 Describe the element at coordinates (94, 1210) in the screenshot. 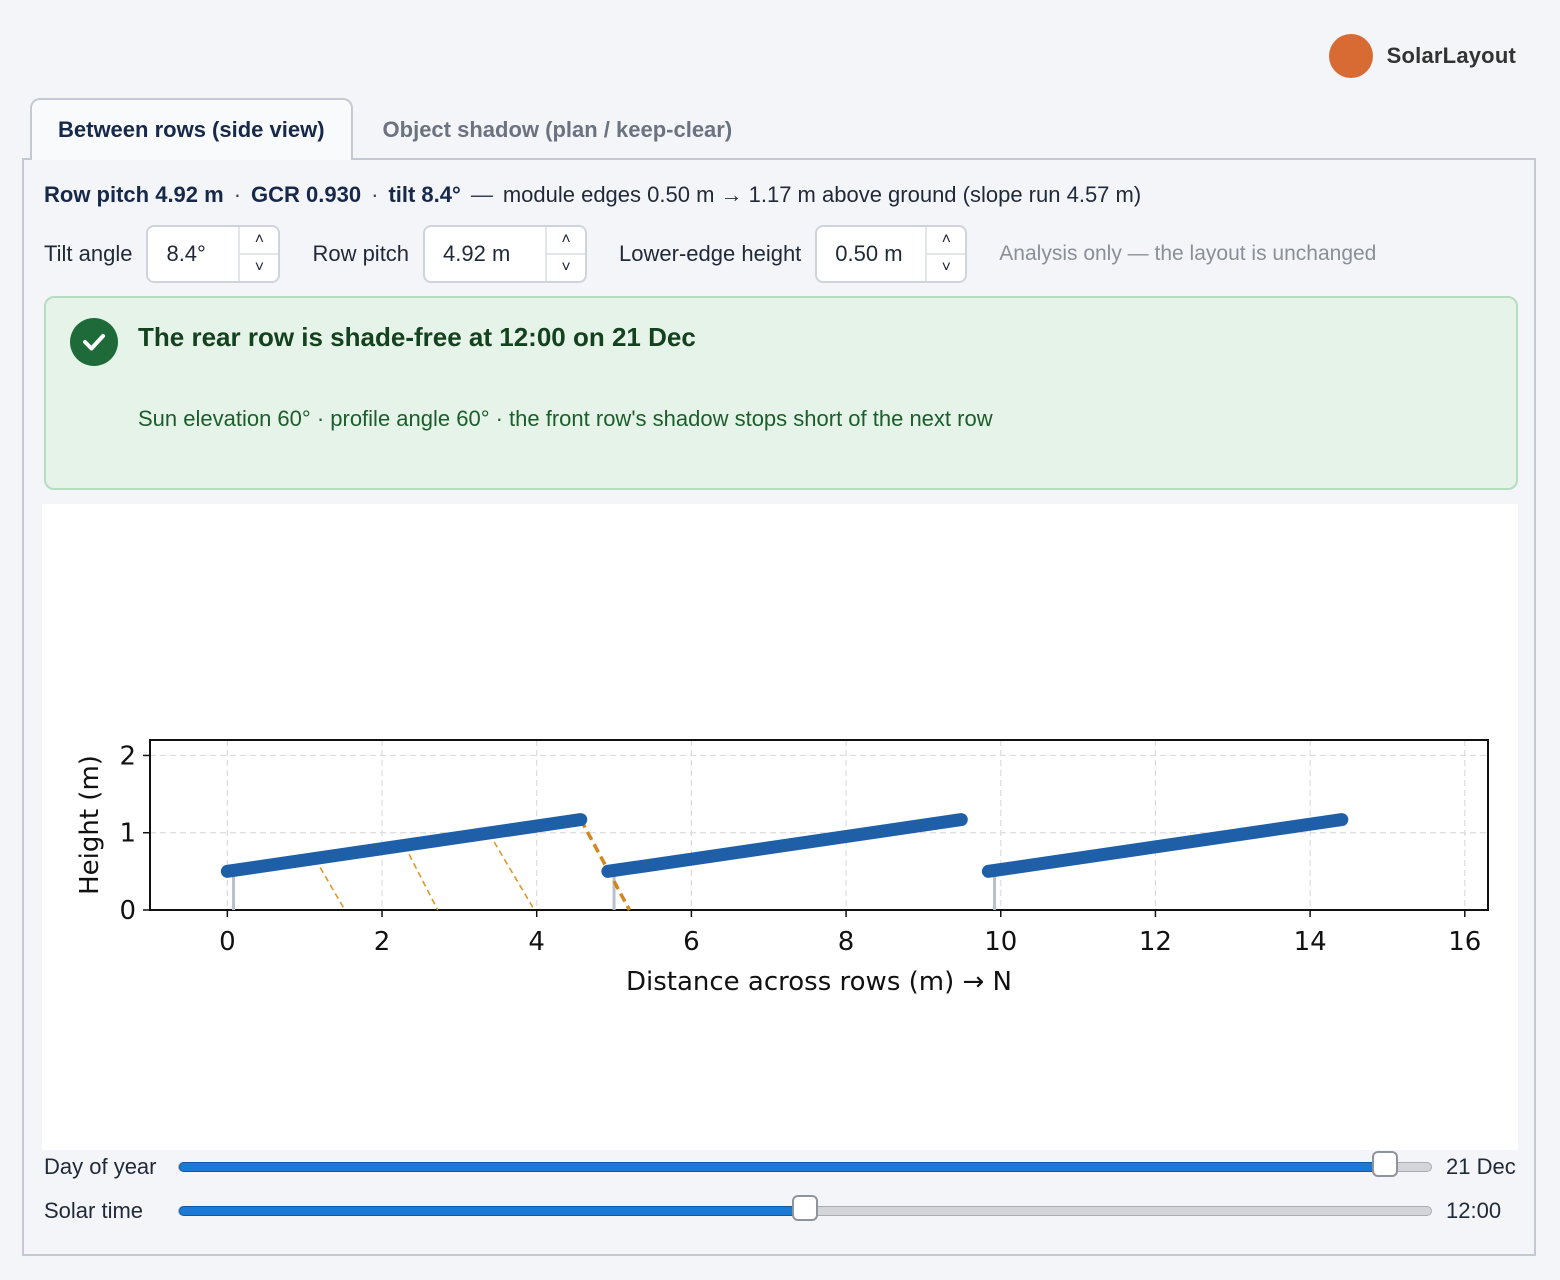

I see `time-label: Solar time` at that location.